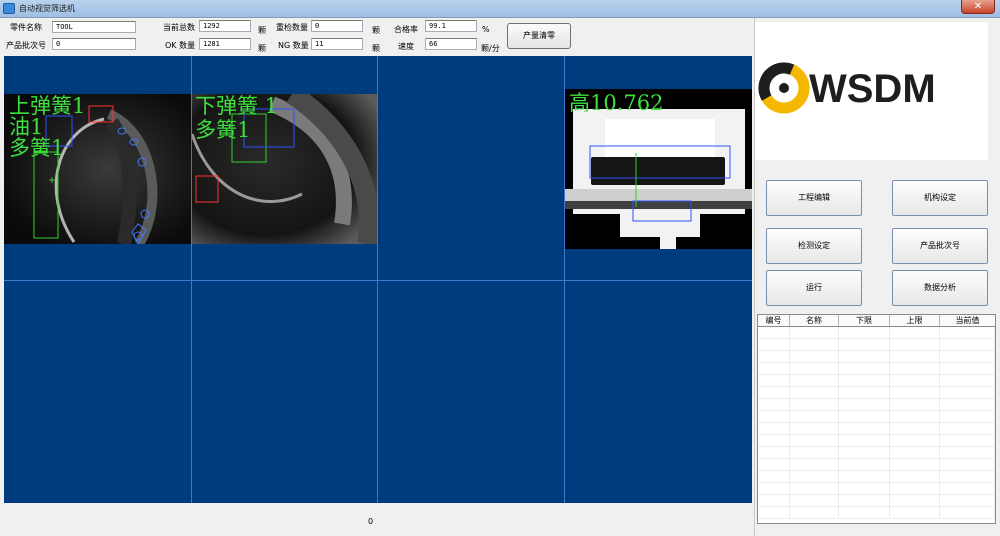 This screenshot has height=536, width=1000. Describe the element at coordinates (9, 8) in the screenshot. I see `app-icon` at that location.